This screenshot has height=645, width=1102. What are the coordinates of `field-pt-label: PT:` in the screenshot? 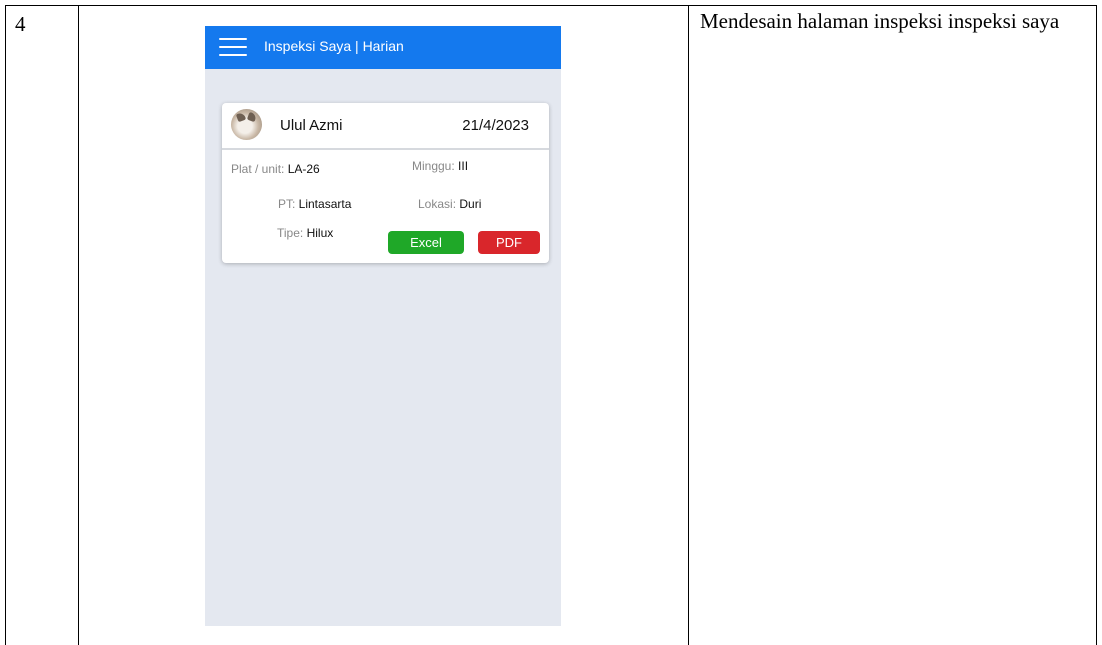 It's located at (288, 204).